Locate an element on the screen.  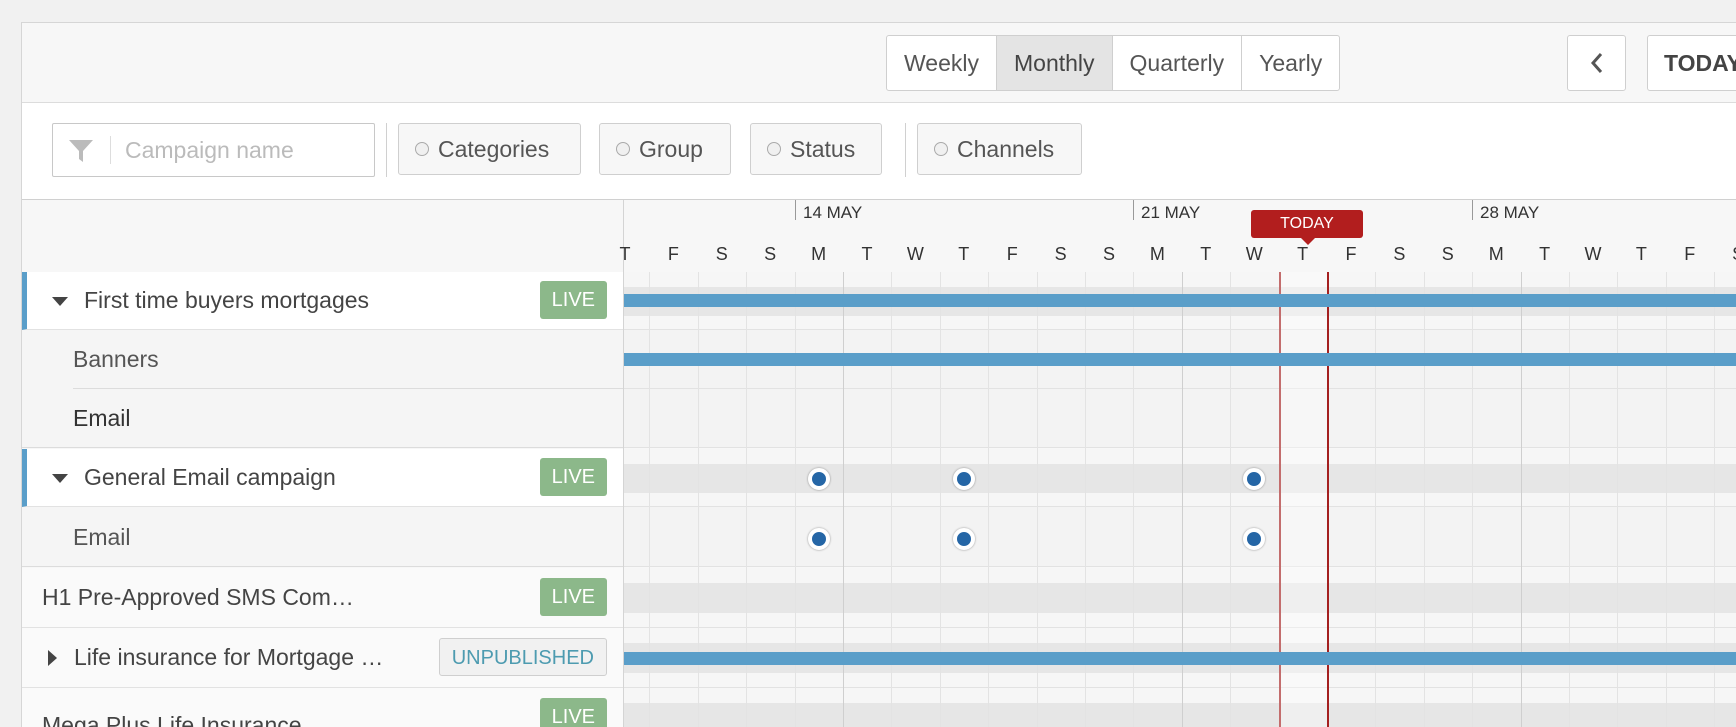
categories-filter-button: Categories is located at coordinates (489, 149).